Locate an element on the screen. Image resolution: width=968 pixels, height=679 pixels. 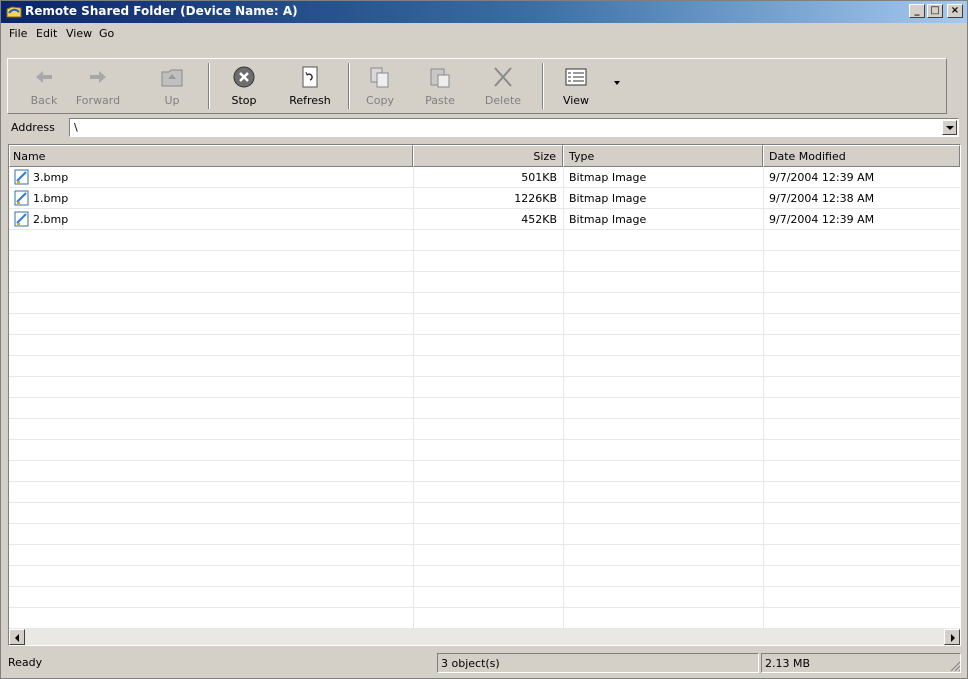
view-button: View is located at coordinates (576, 87).